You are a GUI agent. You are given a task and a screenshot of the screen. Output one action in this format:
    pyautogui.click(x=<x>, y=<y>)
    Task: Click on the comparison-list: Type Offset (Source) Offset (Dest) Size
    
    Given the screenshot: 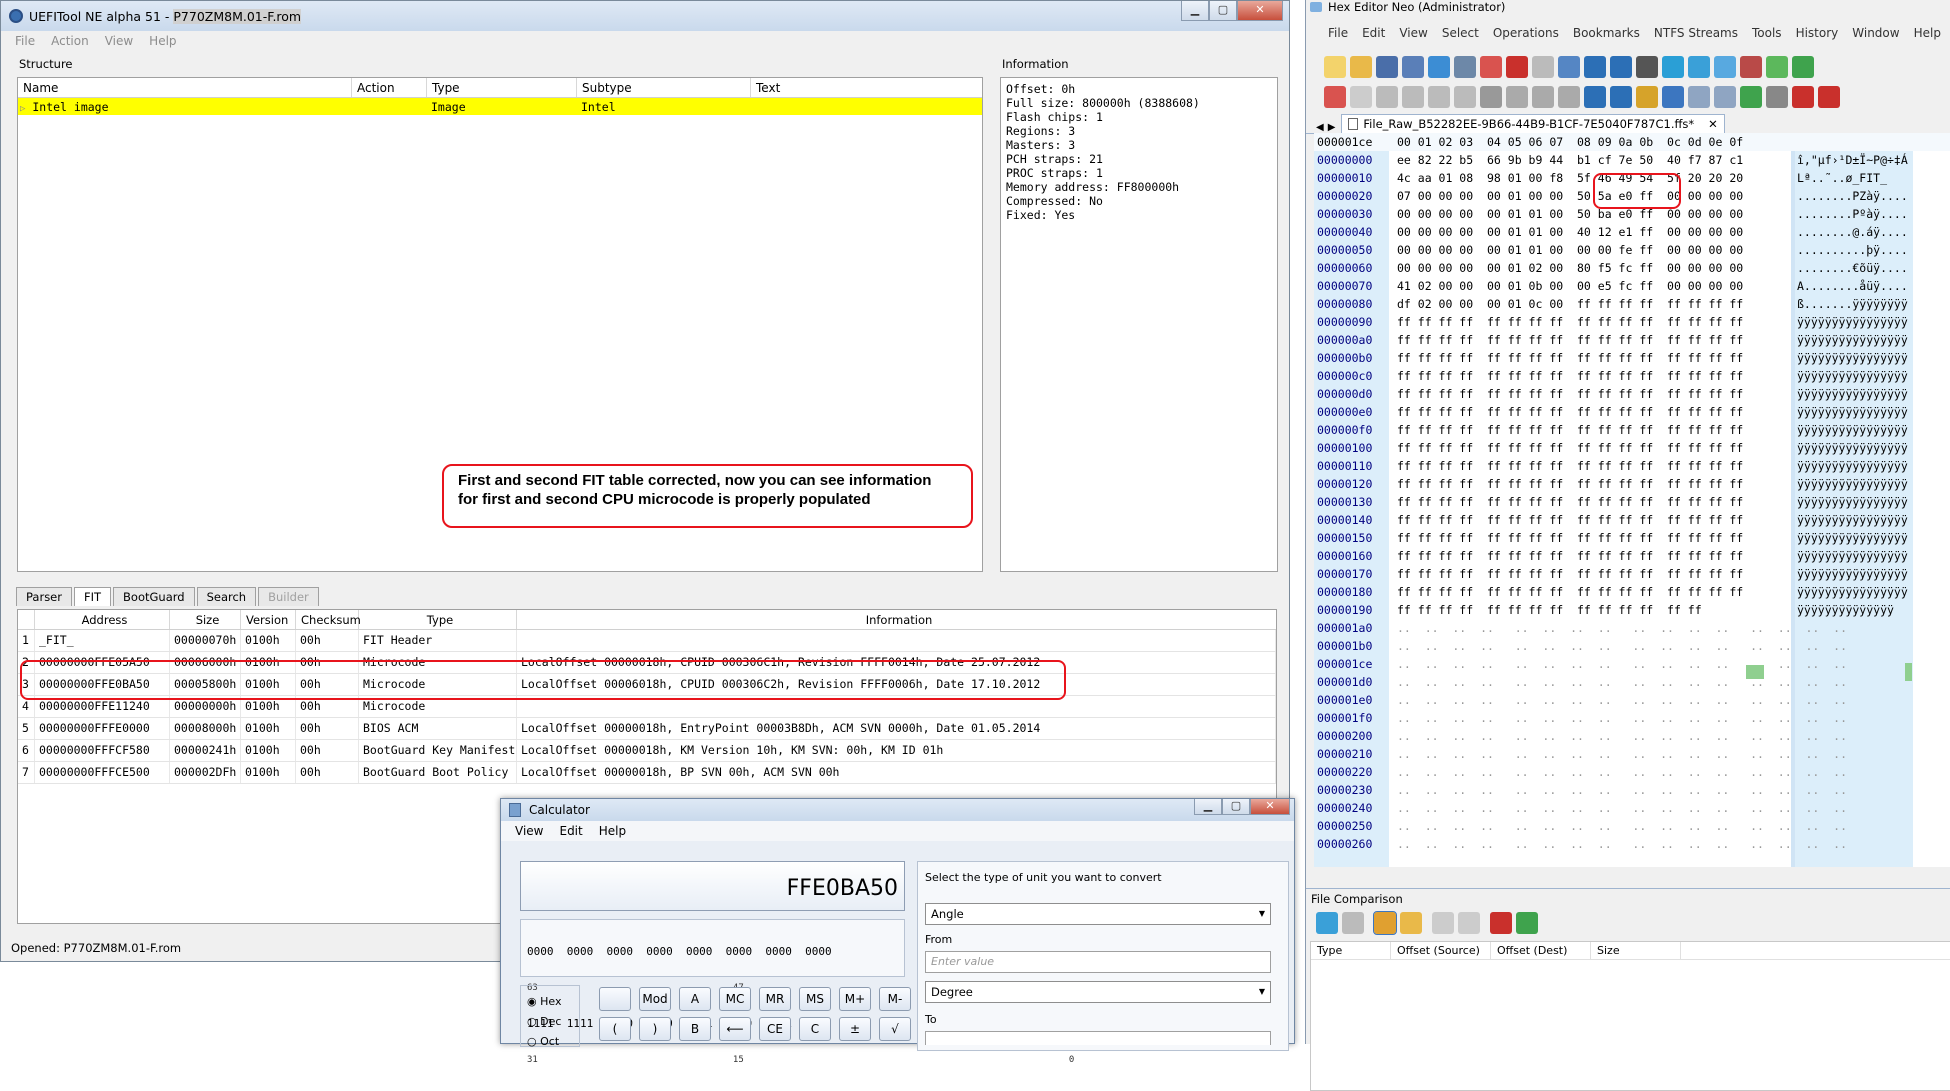 What is the action you would take?
    pyautogui.click(x=1630, y=1016)
    